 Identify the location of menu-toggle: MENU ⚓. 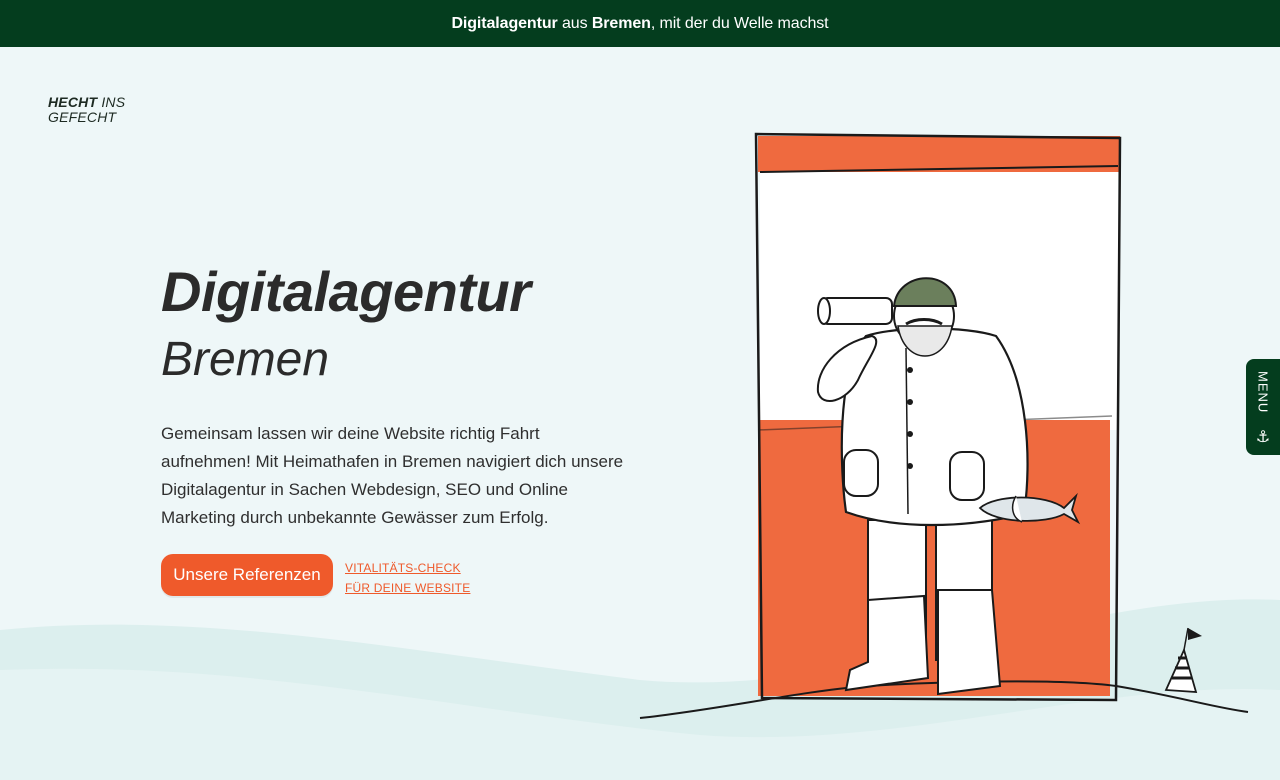
(1263, 407).